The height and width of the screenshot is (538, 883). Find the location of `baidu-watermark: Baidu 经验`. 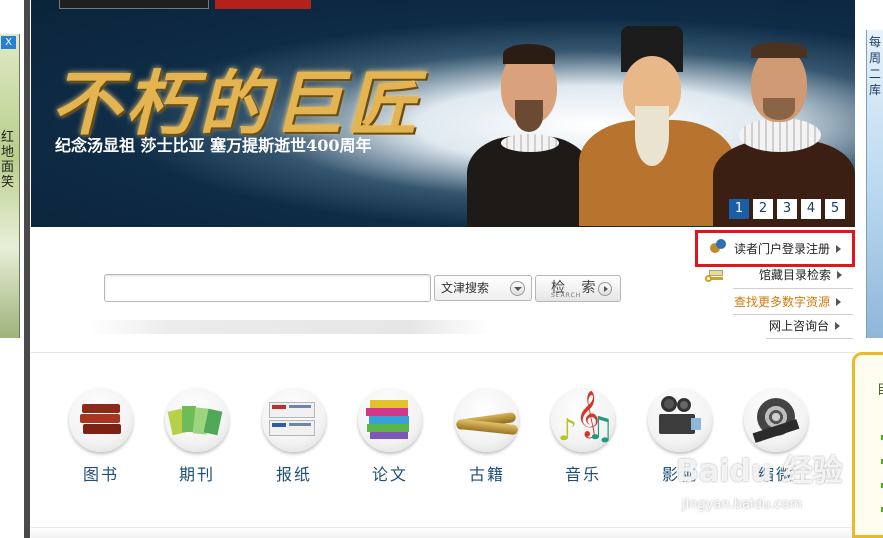

baidu-watermark: Baidu 经验 is located at coordinates (759, 471).